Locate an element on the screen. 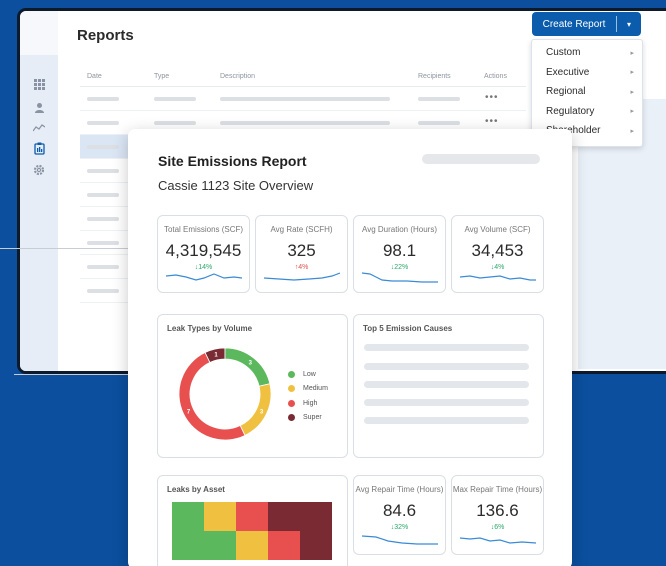  menu-item-regulatory: Regulatory ▸ is located at coordinates (587, 112).